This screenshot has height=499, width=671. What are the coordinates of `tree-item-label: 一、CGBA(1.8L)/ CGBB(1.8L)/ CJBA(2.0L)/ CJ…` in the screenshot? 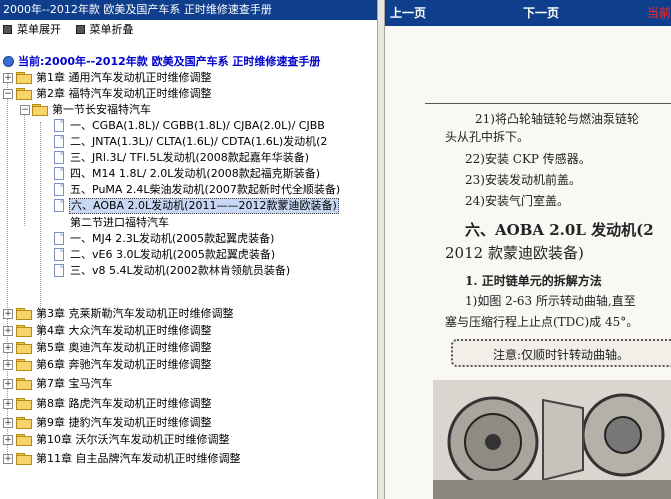 It's located at (197, 125).